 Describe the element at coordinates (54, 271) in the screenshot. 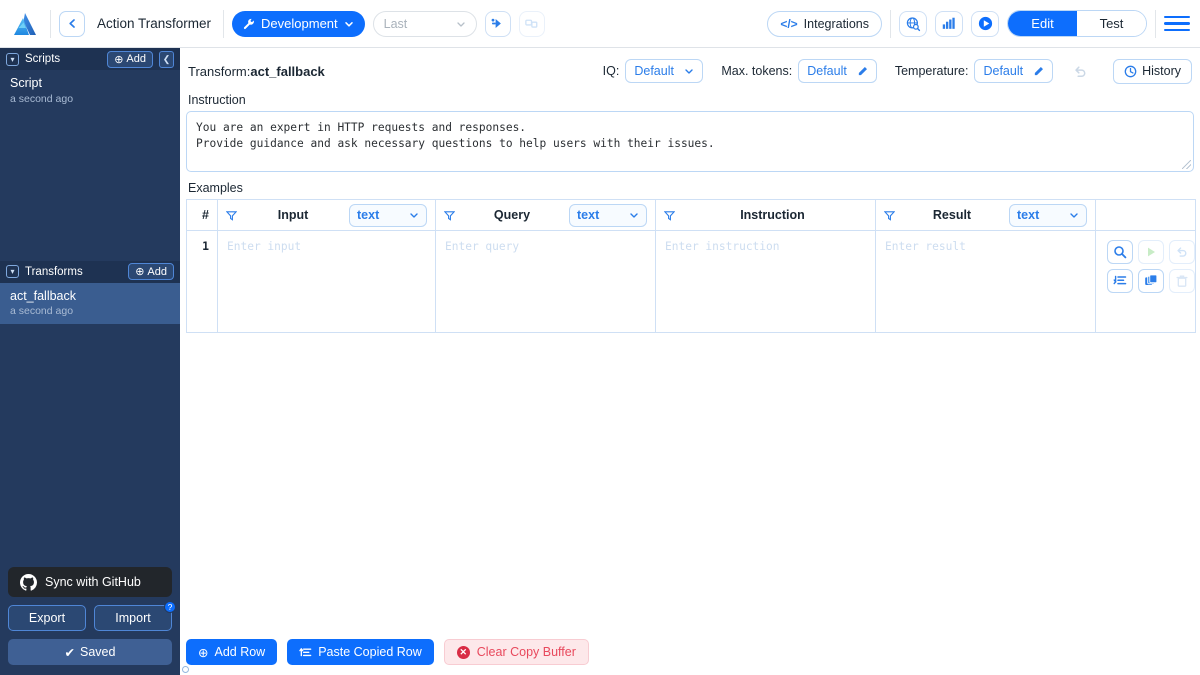

I see `transforms-section-title: Transforms` at that location.